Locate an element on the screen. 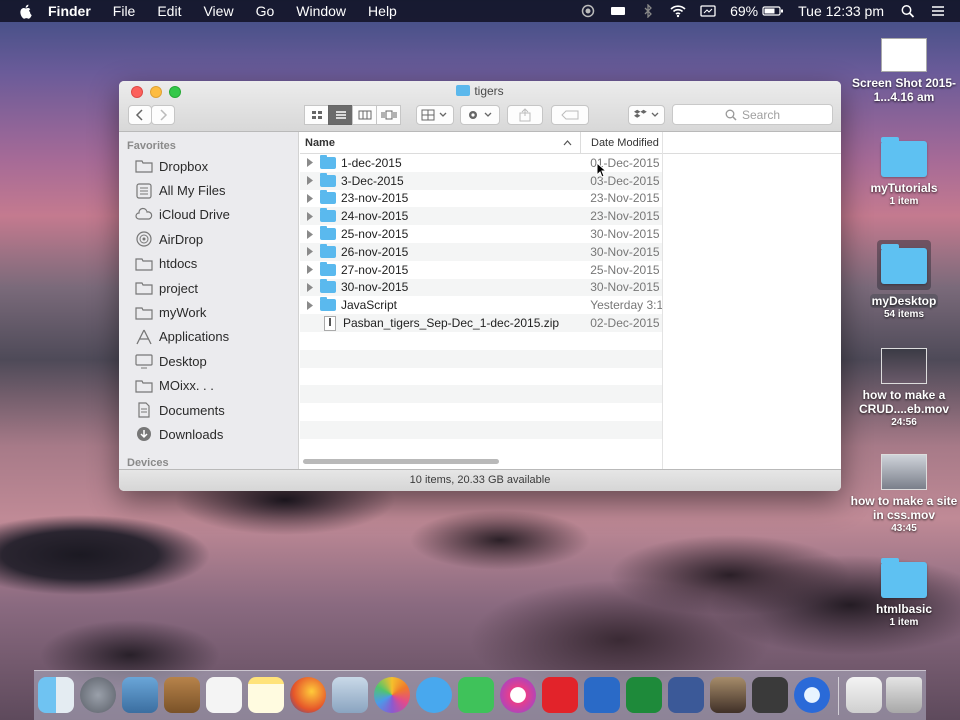 The height and width of the screenshot is (720, 960). desktop-icon-screenshot: Screen Shot 2015-1...4.16 am is located at coordinates (904, 71).